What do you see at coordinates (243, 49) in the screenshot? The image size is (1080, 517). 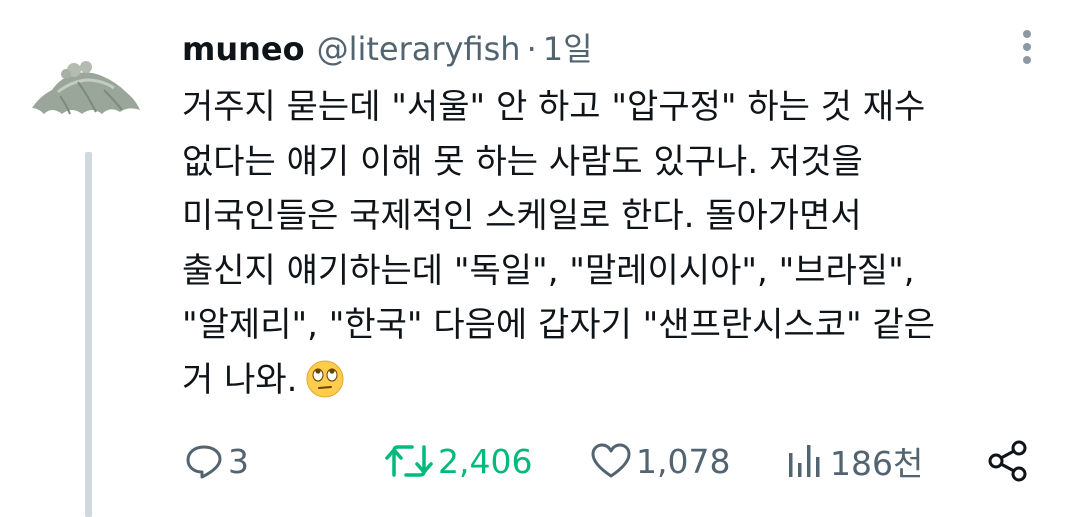 I see `author-name: muneo` at bounding box center [243, 49].